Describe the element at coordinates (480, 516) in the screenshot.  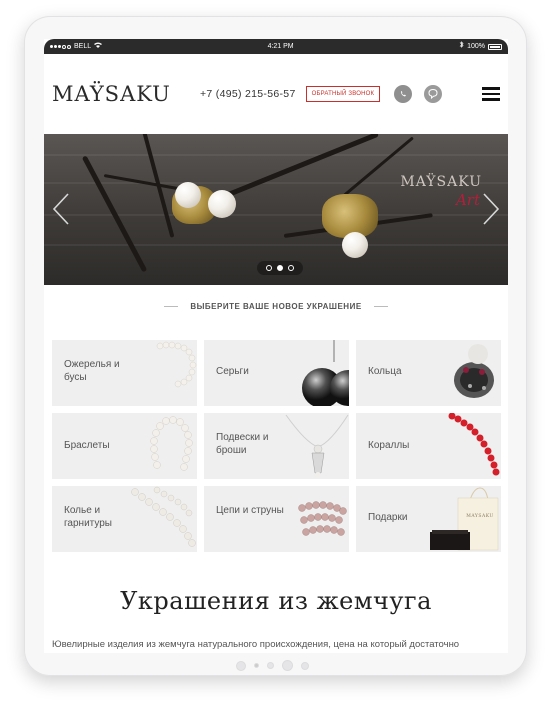
I see `gift-bag-text: MAYSAKU` at that location.